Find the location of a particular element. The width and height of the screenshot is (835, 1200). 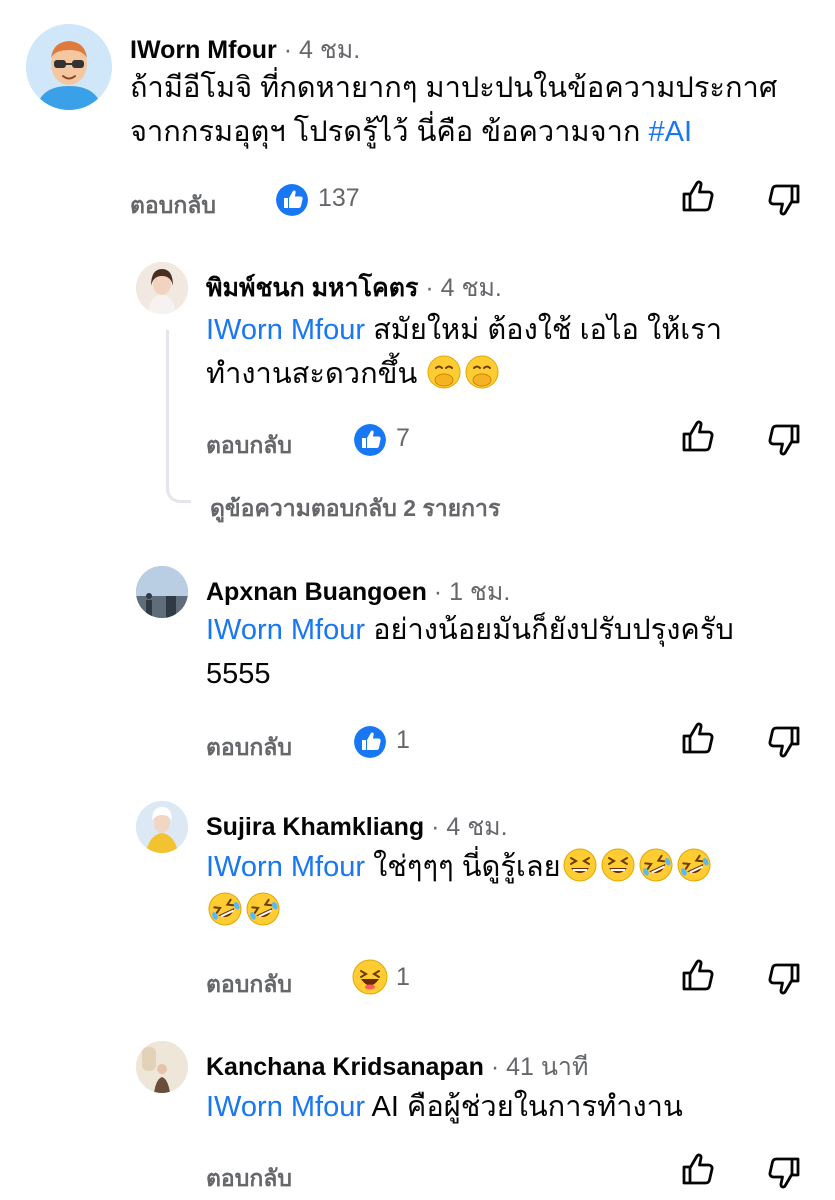

hashtag-link: #AI is located at coordinates (671, 132).